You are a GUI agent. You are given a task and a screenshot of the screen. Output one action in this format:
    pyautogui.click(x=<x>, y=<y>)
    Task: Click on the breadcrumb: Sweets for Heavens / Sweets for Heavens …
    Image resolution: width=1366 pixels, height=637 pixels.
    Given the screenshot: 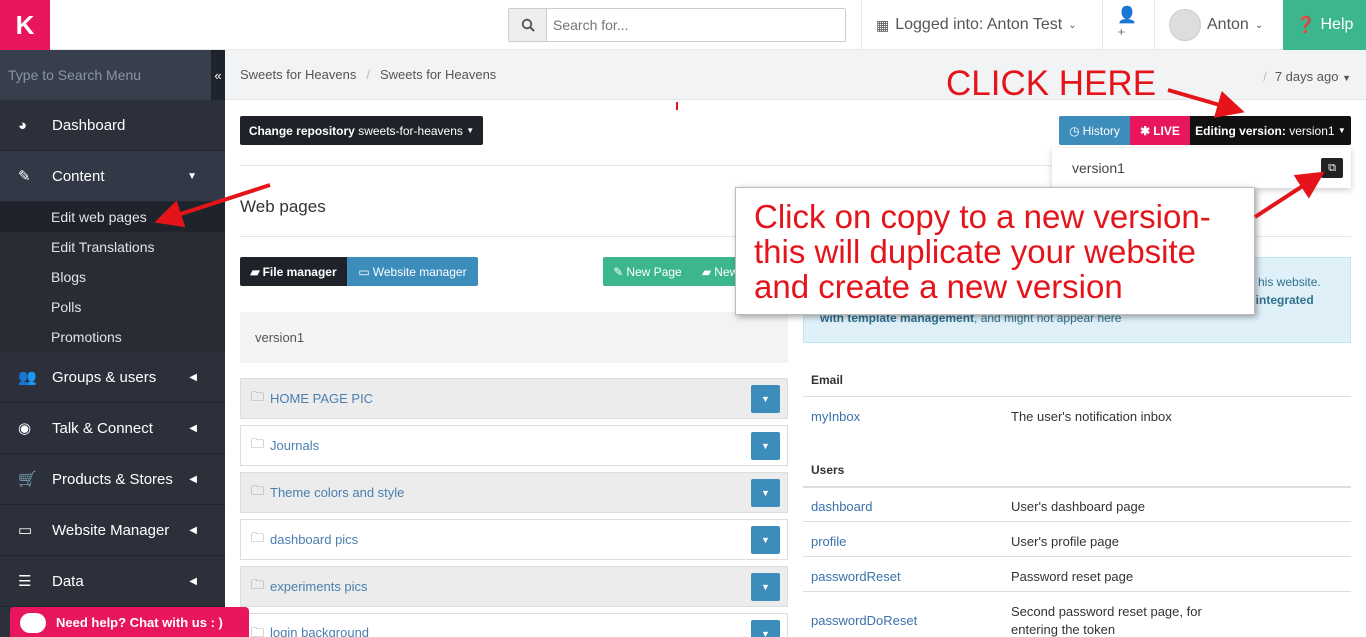 What is the action you would take?
    pyautogui.click(x=795, y=75)
    